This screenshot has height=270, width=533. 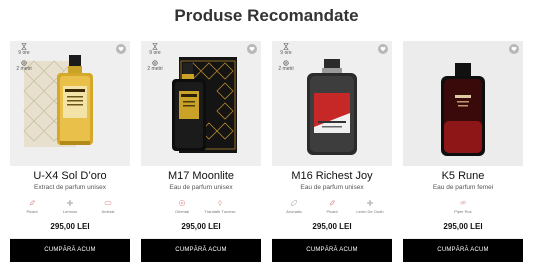 I want to click on note-ambrat: Ambrat, so click(x=108, y=209).